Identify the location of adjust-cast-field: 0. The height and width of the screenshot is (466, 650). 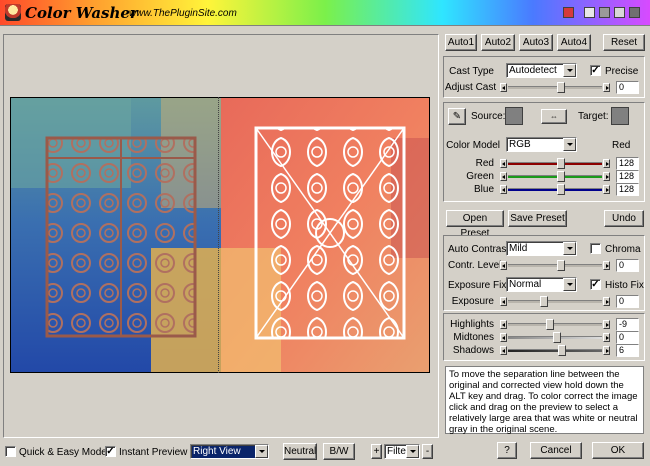
(627, 87).